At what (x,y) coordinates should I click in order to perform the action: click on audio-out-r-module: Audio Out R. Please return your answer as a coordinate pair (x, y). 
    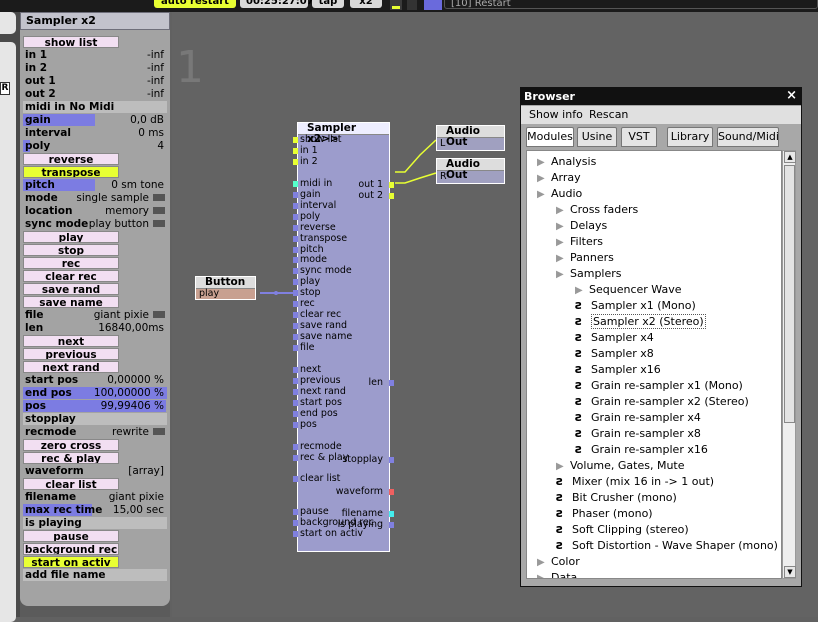
    Looking at the image, I should click on (470, 171).